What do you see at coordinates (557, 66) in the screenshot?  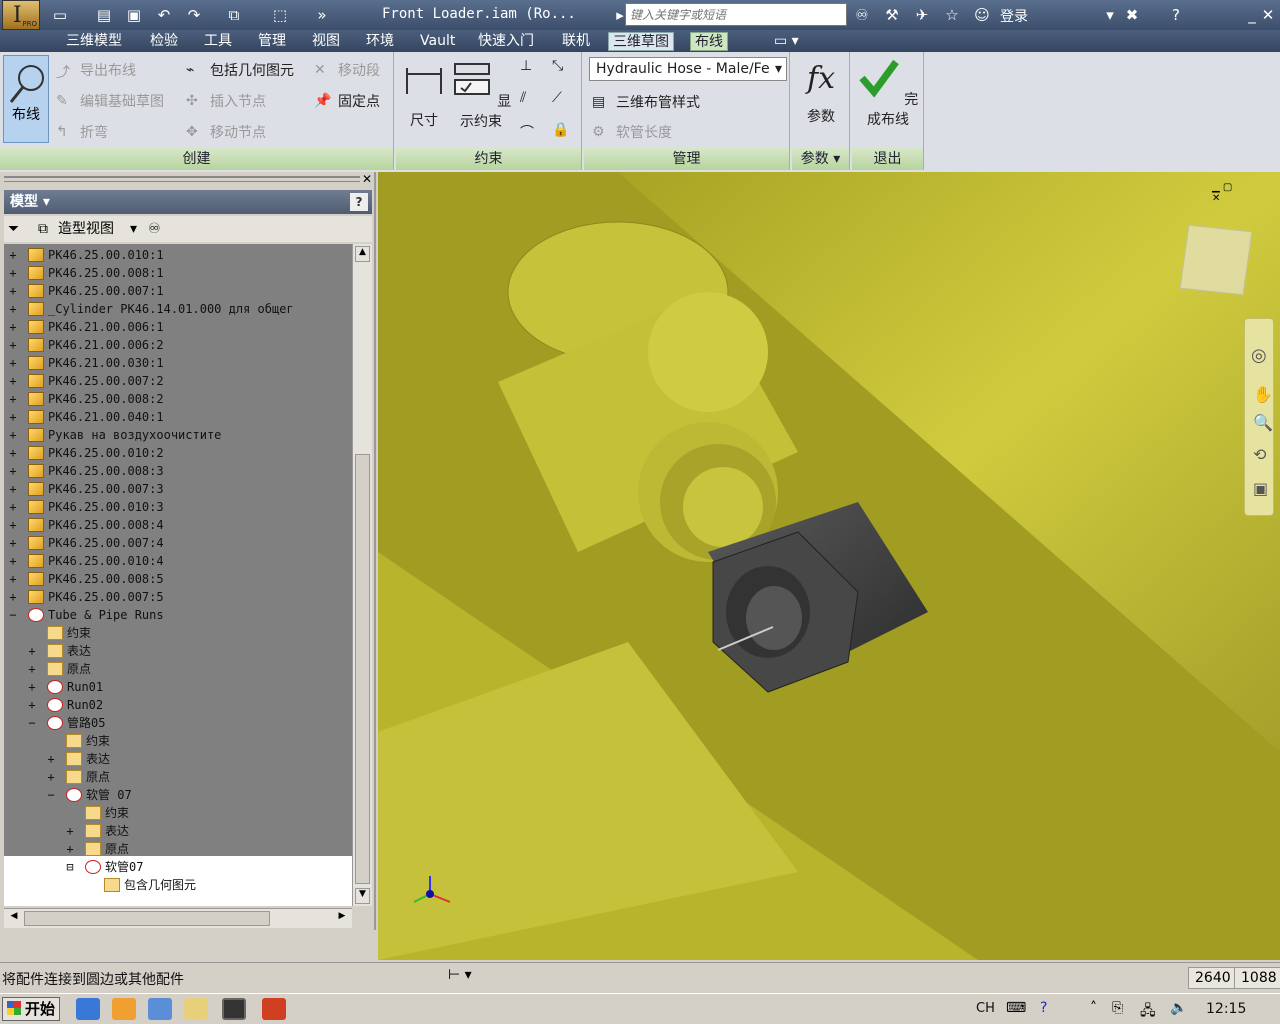 I see `constraint-coincident-icon: ⤡` at bounding box center [557, 66].